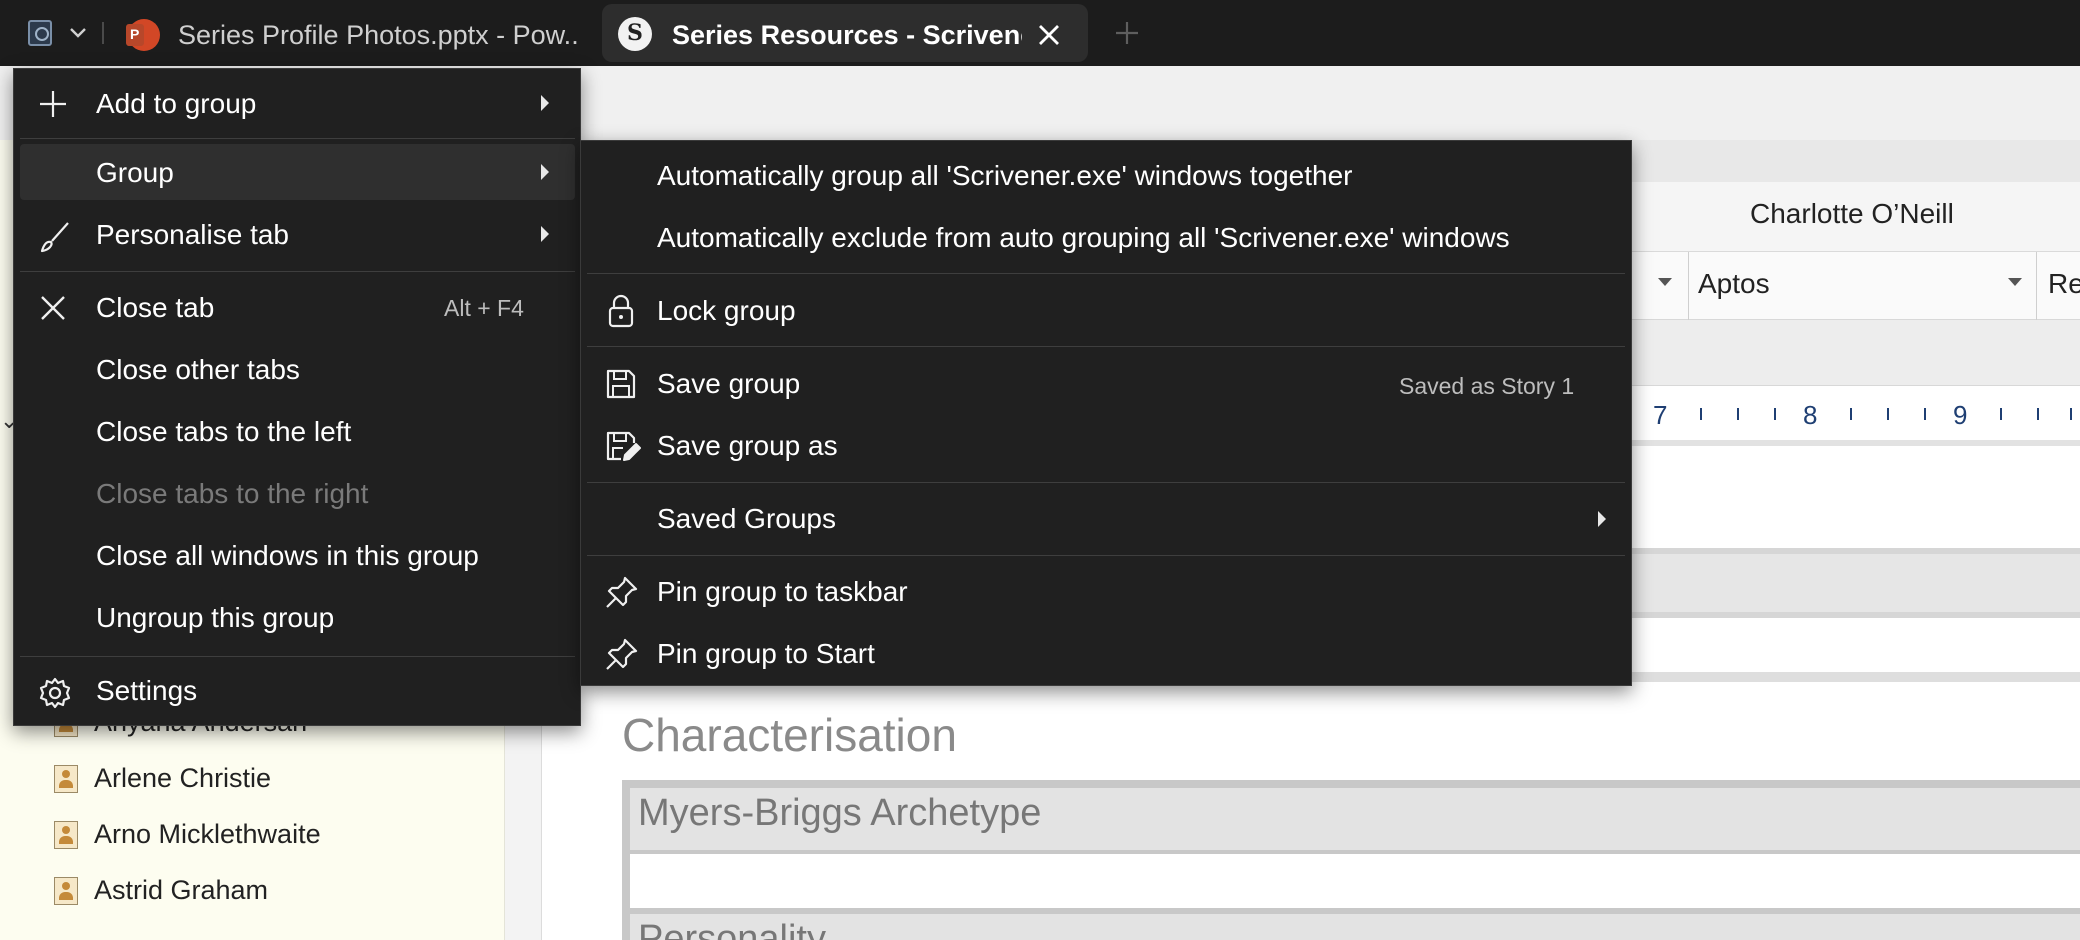 This screenshot has height=940, width=2080. What do you see at coordinates (746, 518) in the screenshot?
I see `menu-item-label: Saved Groups` at bounding box center [746, 518].